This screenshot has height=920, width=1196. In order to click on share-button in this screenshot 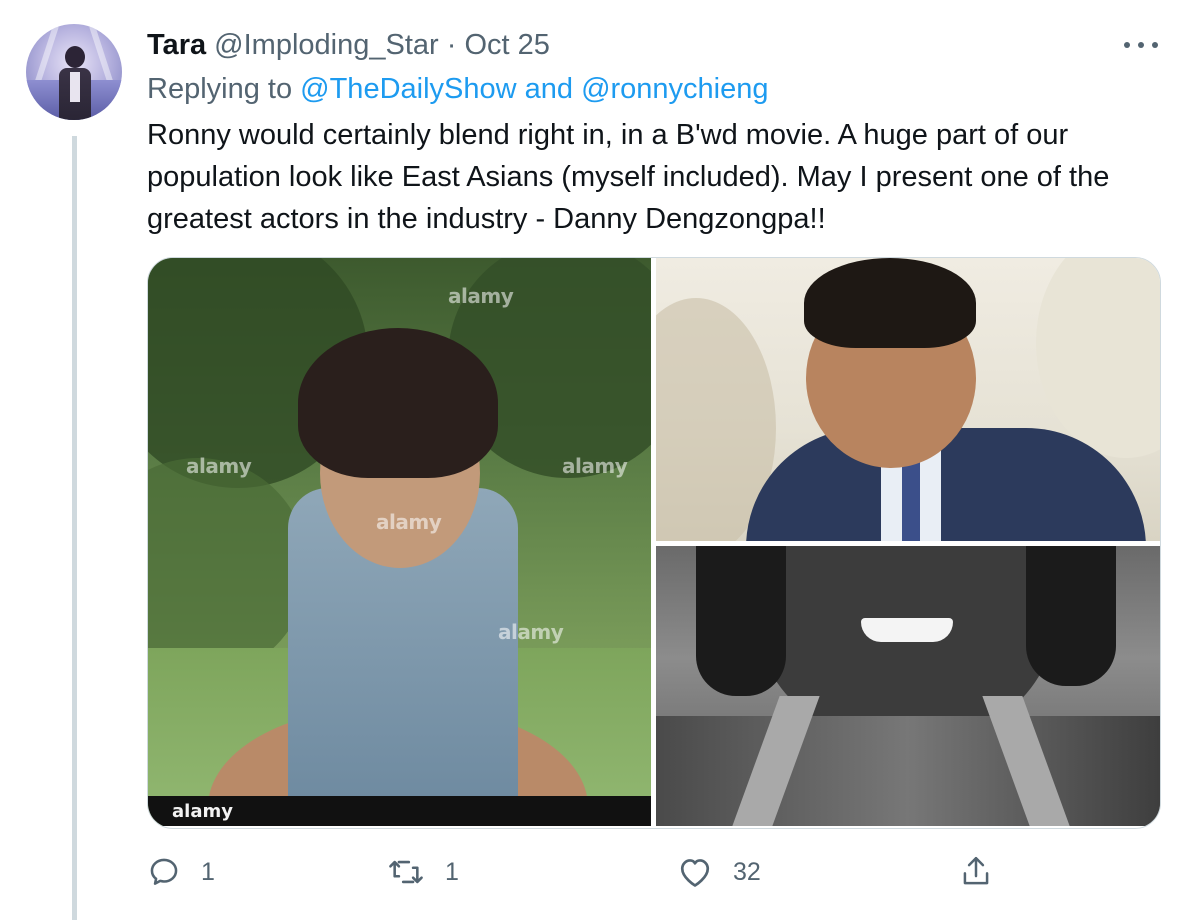, I will do `click(976, 872)`.